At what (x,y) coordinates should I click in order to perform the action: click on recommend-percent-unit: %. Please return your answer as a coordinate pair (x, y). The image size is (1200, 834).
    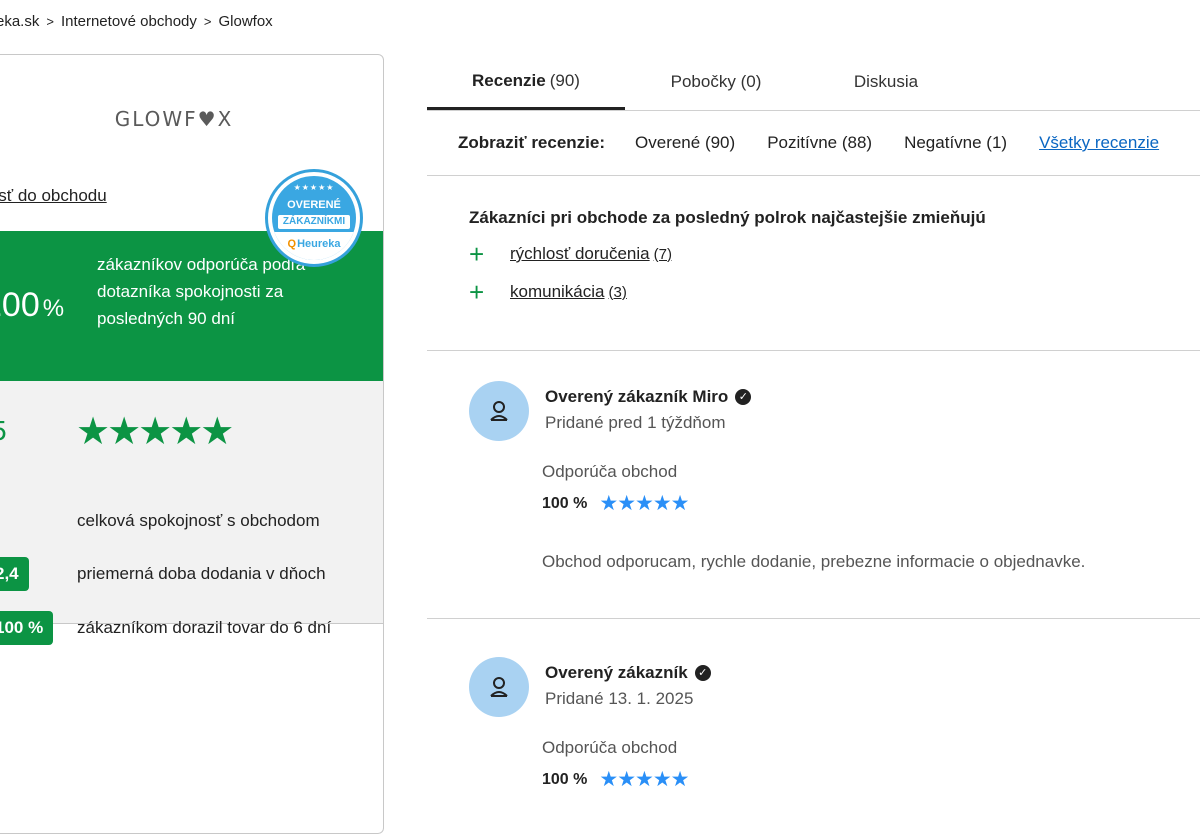
    Looking at the image, I should click on (53, 308).